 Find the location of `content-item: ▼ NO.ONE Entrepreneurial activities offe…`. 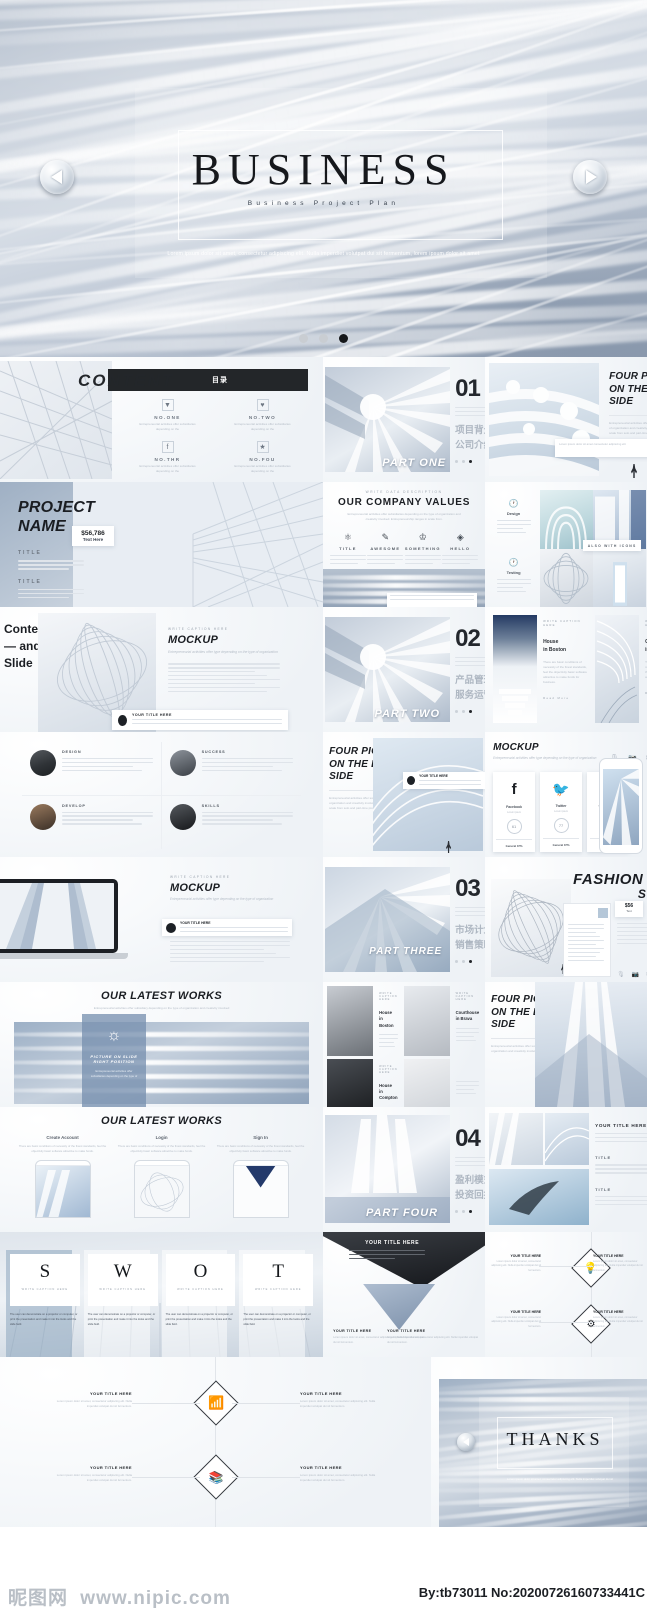

content-item: ▼ NO.ONE Entrepreneurial activities offe… is located at coordinates (167, 415).